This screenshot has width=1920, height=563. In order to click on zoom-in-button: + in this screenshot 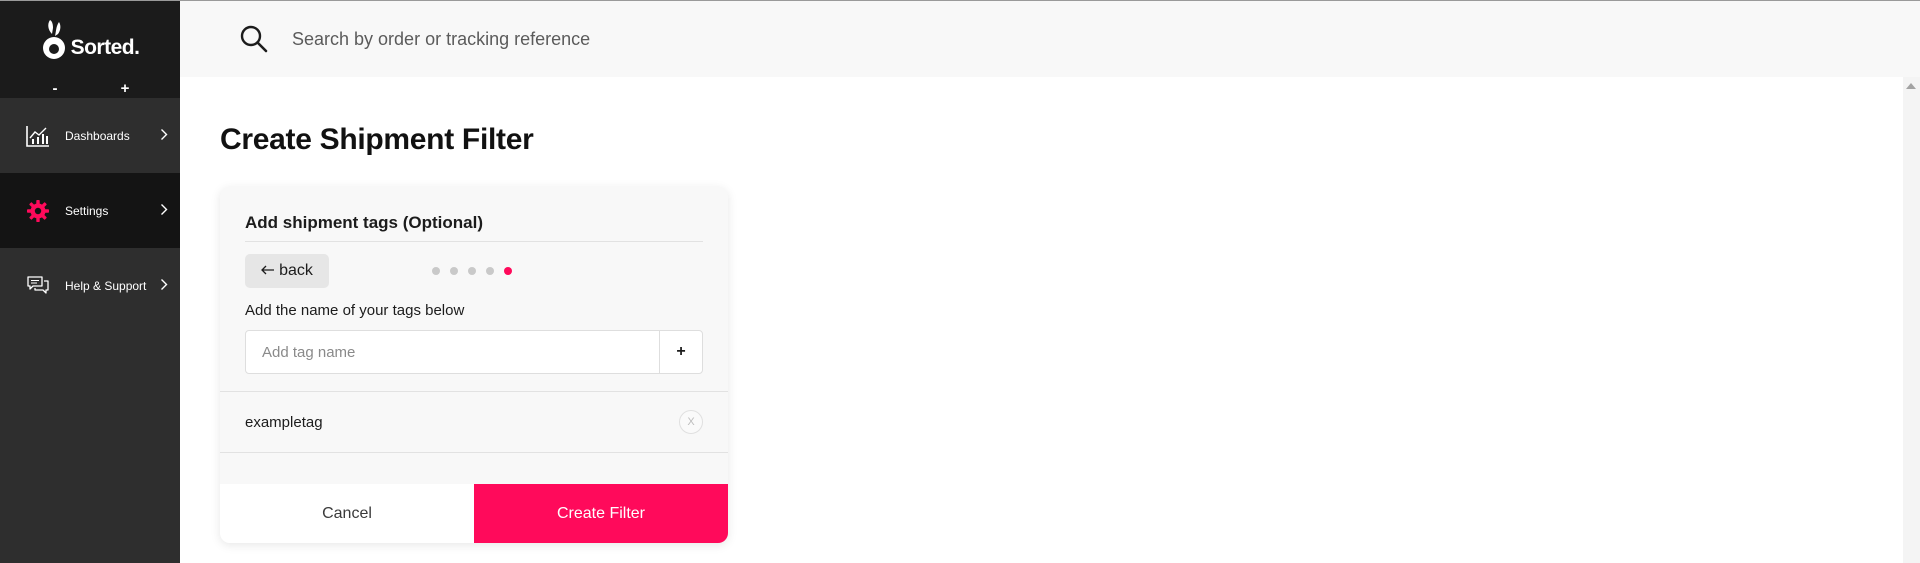, I will do `click(125, 88)`.